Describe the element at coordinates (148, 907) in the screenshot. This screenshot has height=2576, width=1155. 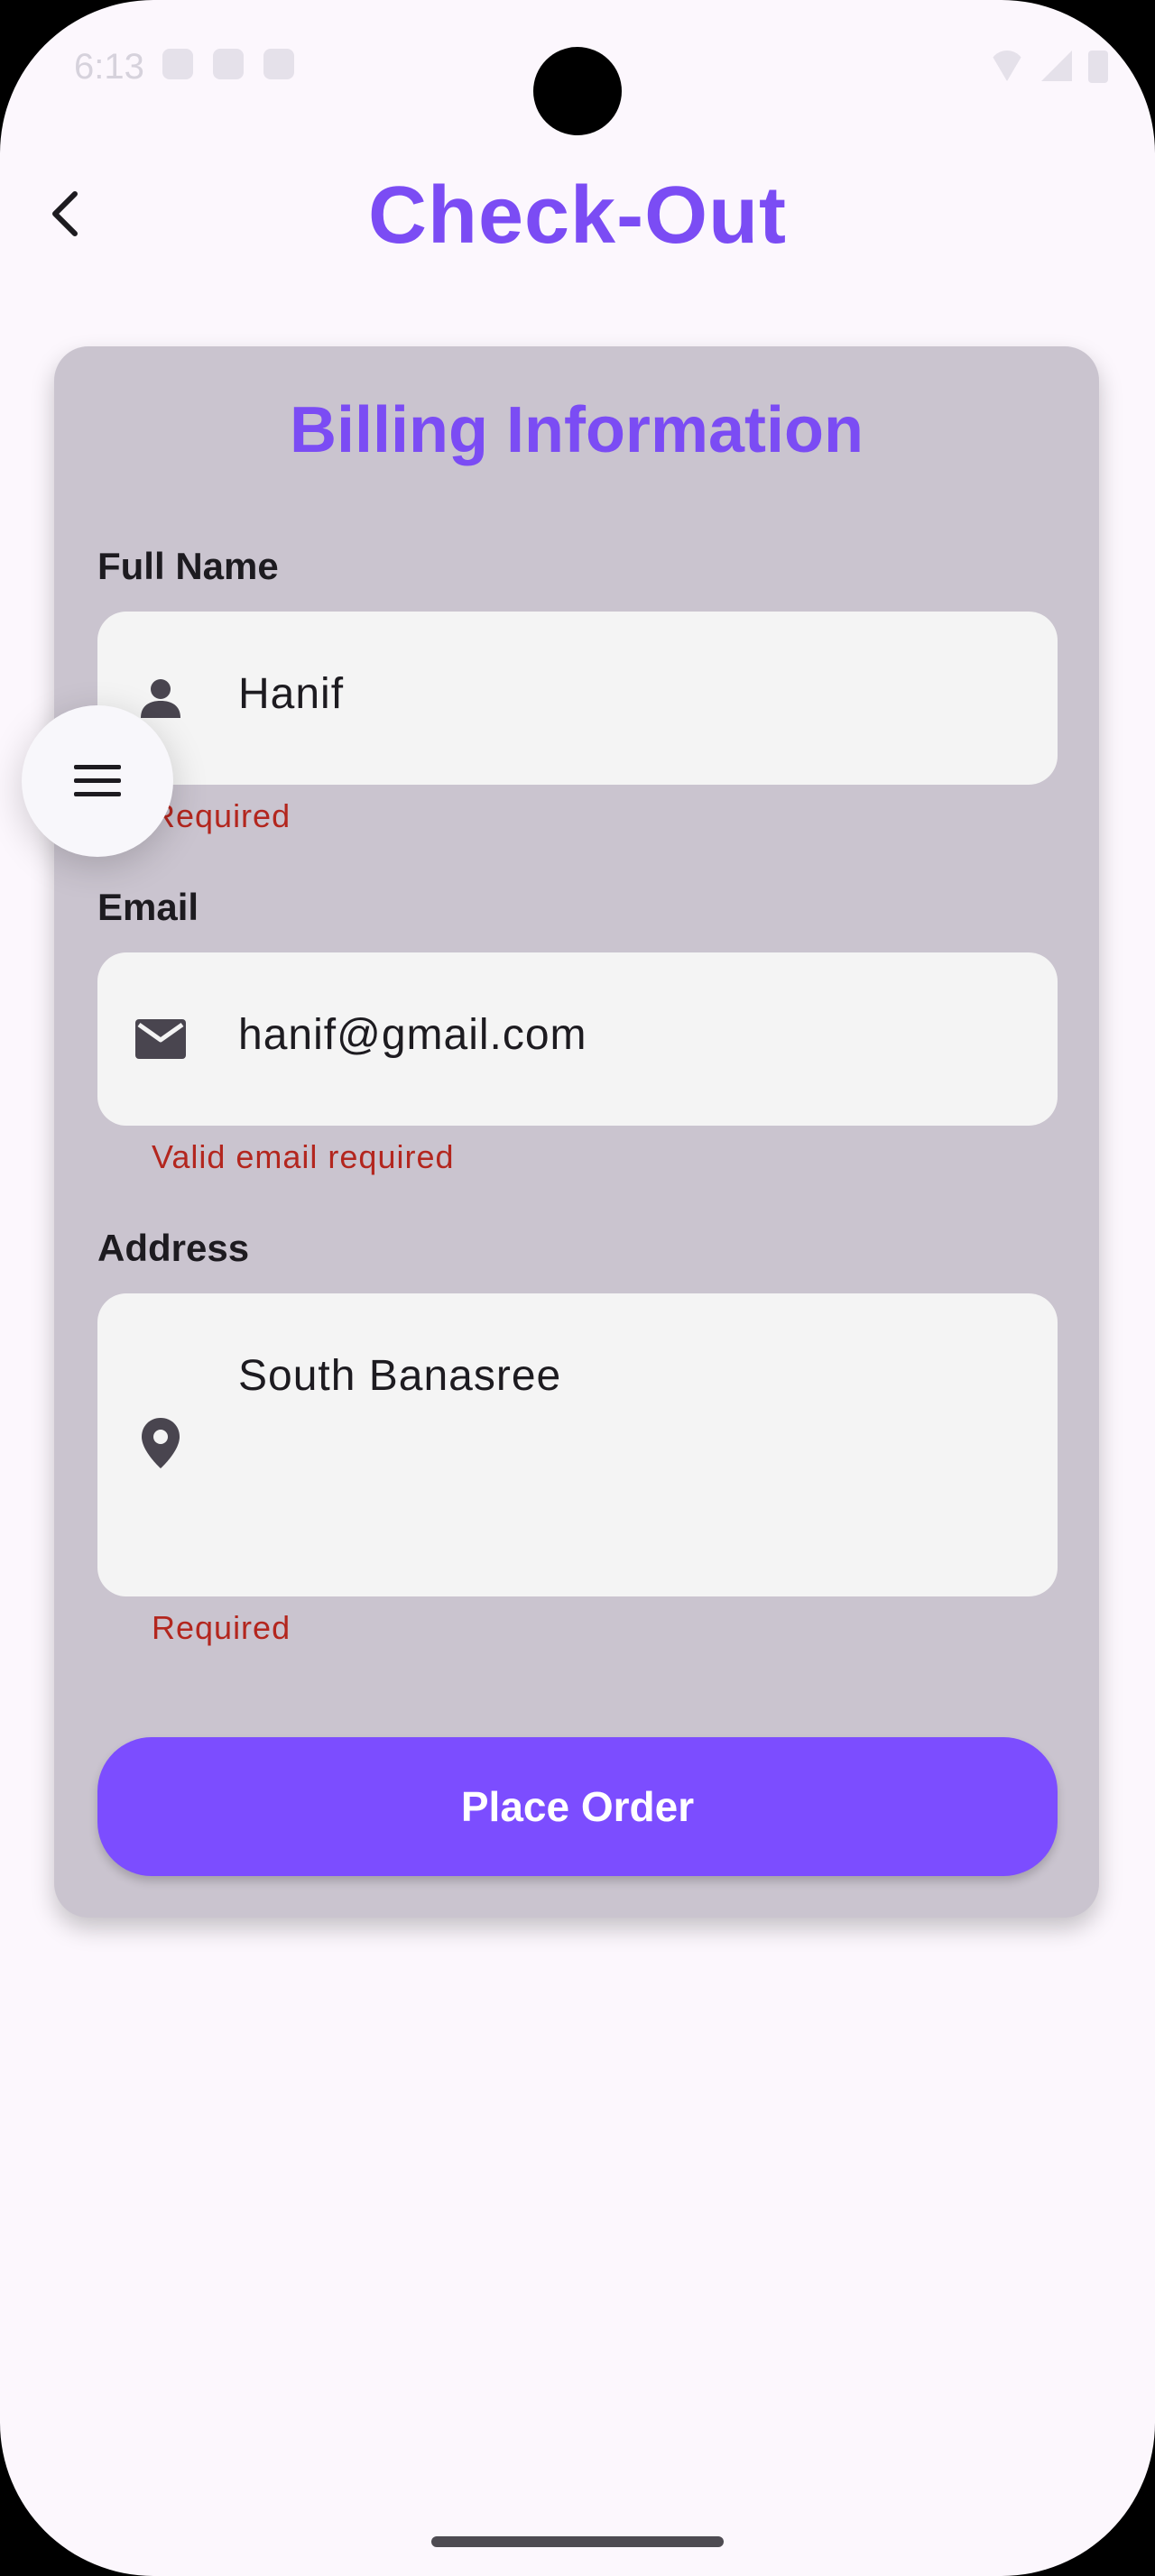
I see `email-label: Email` at that location.